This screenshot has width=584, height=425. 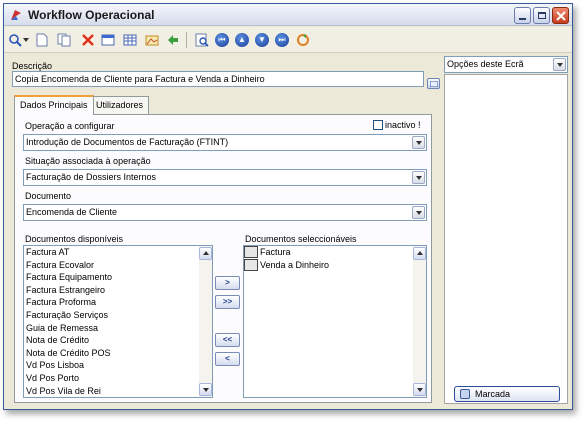 What do you see at coordinates (91, 177) in the screenshot?
I see `situacao-value: Facturação de Dossiers Internos` at bounding box center [91, 177].